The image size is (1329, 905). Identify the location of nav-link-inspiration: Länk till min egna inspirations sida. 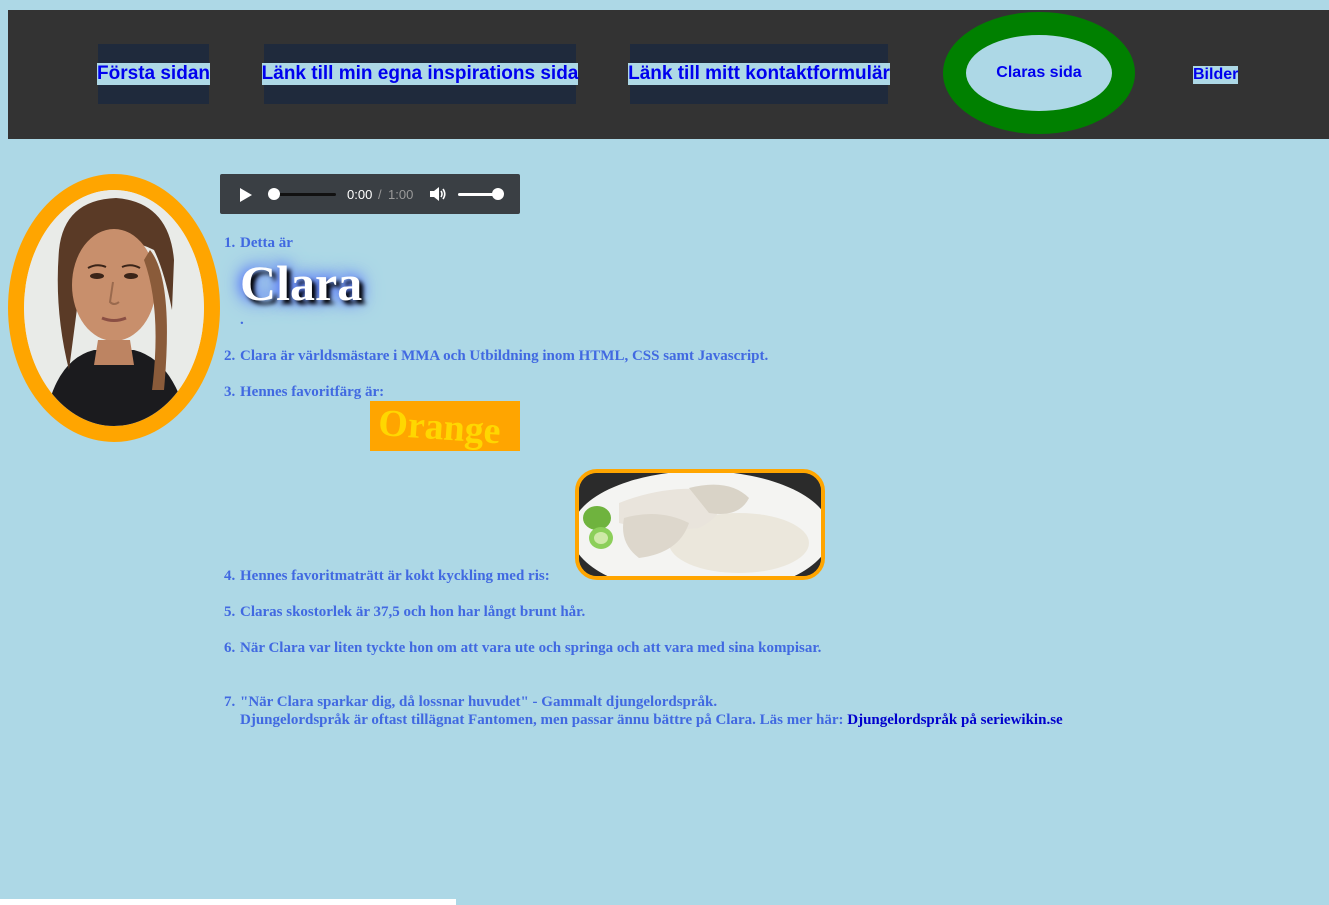
(420, 74).